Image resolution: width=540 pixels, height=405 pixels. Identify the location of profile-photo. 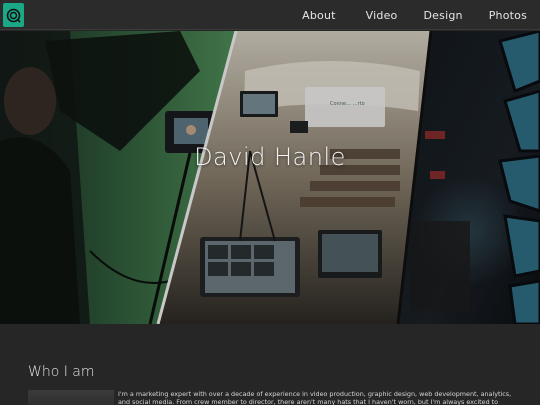
(71, 397).